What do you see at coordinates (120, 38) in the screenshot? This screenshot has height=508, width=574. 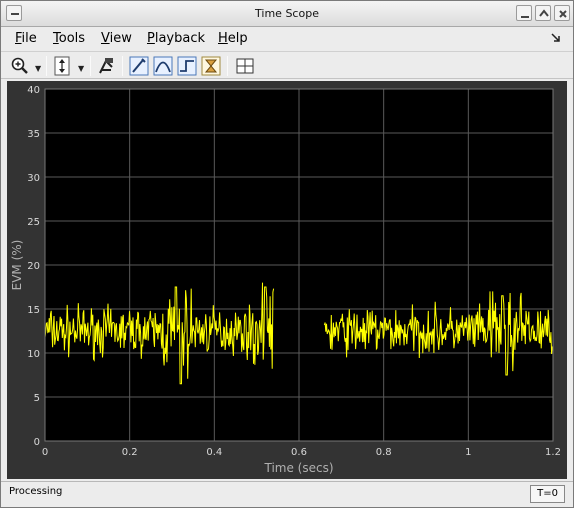 I see `menu-view-label: iew` at bounding box center [120, 38].